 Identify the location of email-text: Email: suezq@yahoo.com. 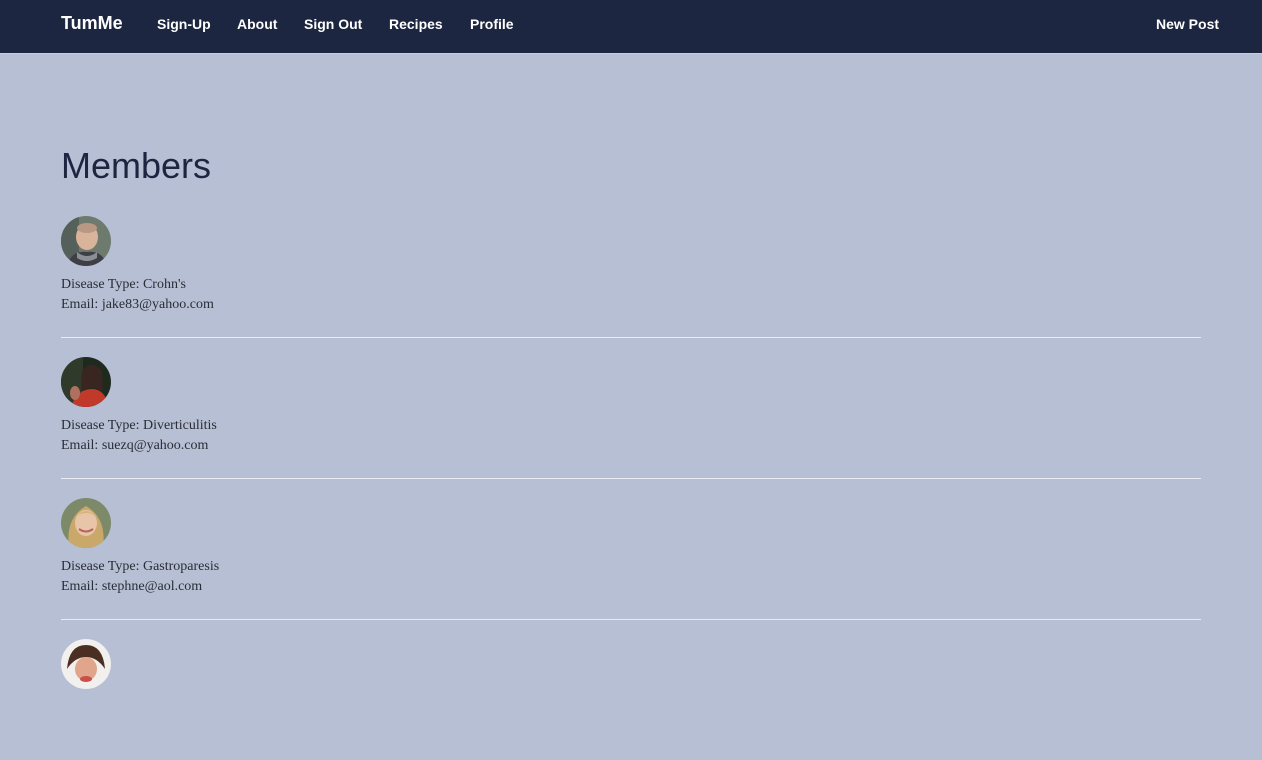
(135, 445).